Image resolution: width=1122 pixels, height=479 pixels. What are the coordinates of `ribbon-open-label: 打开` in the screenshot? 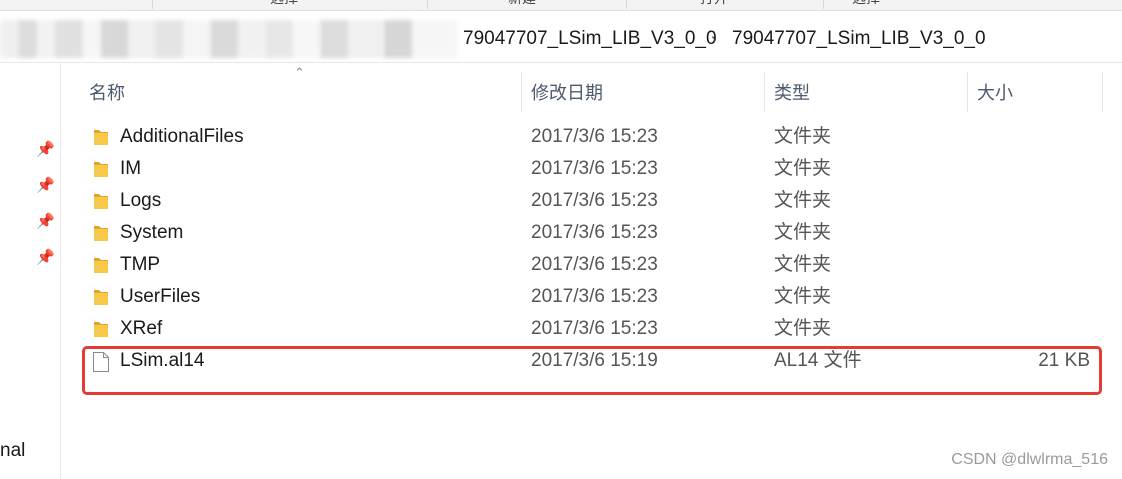 It's located at (714, 3).